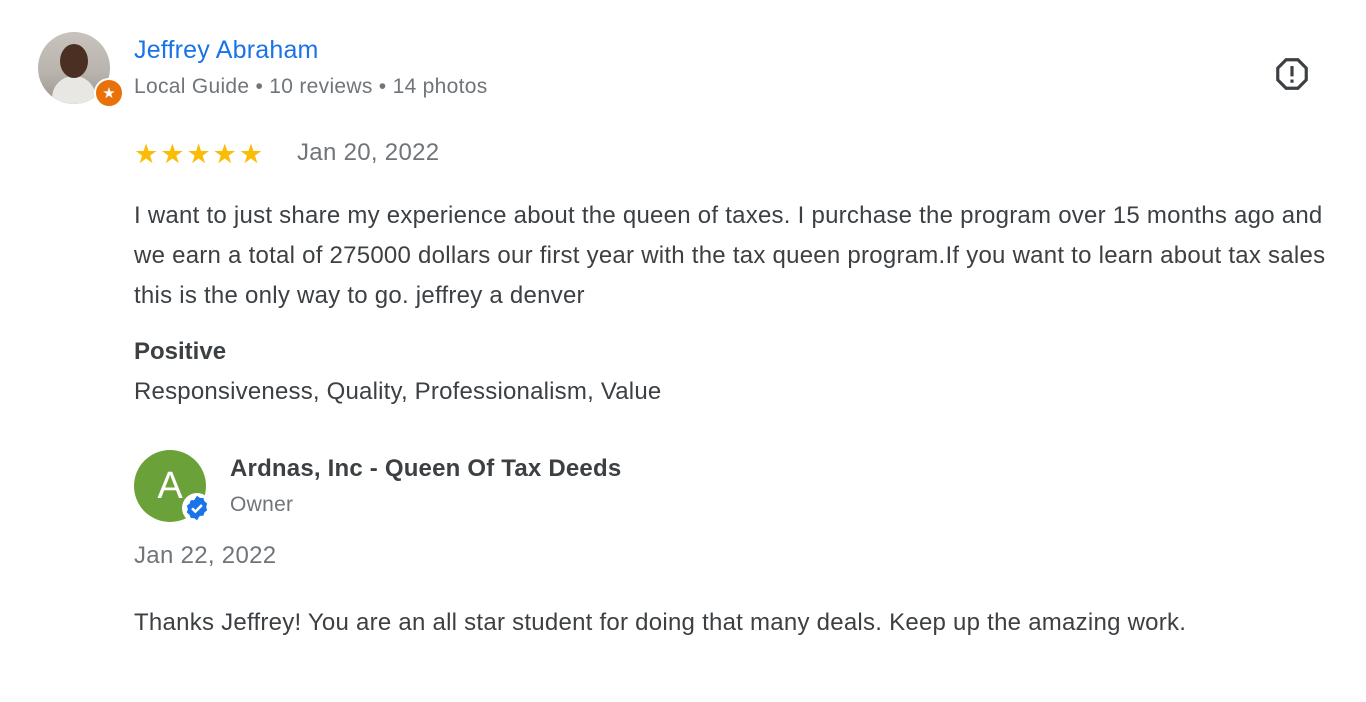 This screenshot has width=1366, height=702. What do you see at coordinates (1292, 74) in the screenshot?
I see `report-icon` at bounding box center [1292, 74].